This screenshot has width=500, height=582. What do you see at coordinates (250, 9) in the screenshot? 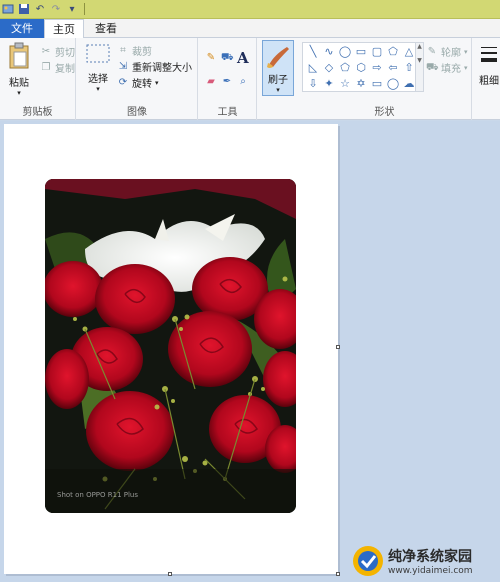
I see `quick-access-toolbar: ↶ ↷ ▾` at bounding box center [250, 9].